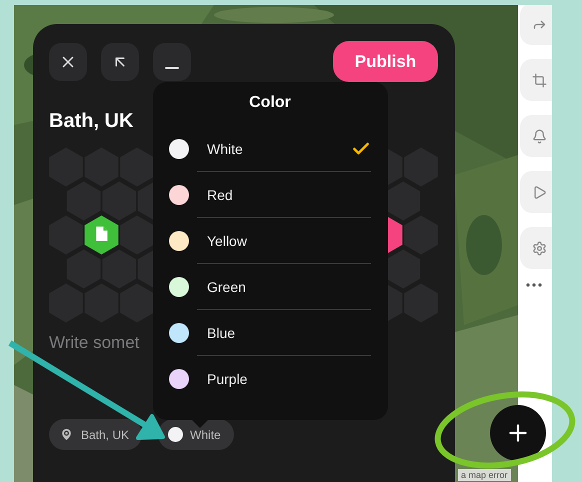 This screenshot has width=582, height=482. I want to click on menu-title: Color, so click(270, 103).